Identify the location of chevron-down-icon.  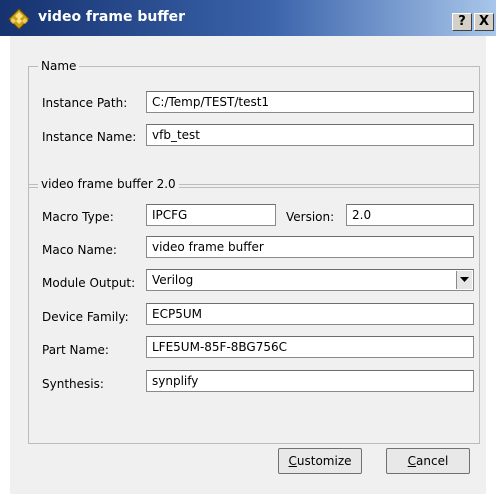
(464, 280).